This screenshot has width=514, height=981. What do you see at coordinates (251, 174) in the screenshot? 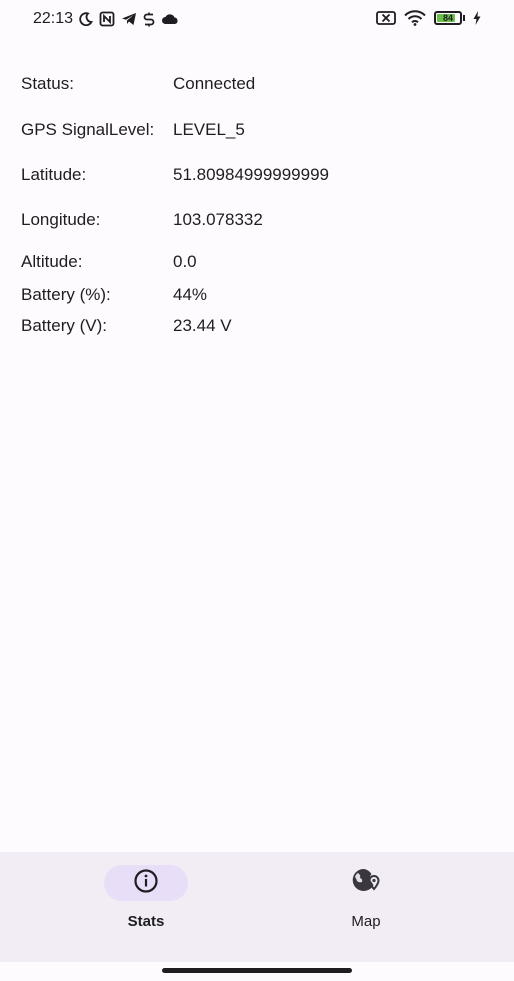
I see `latitude-value: 51.80984999999999` at bounding box center [251, 174].